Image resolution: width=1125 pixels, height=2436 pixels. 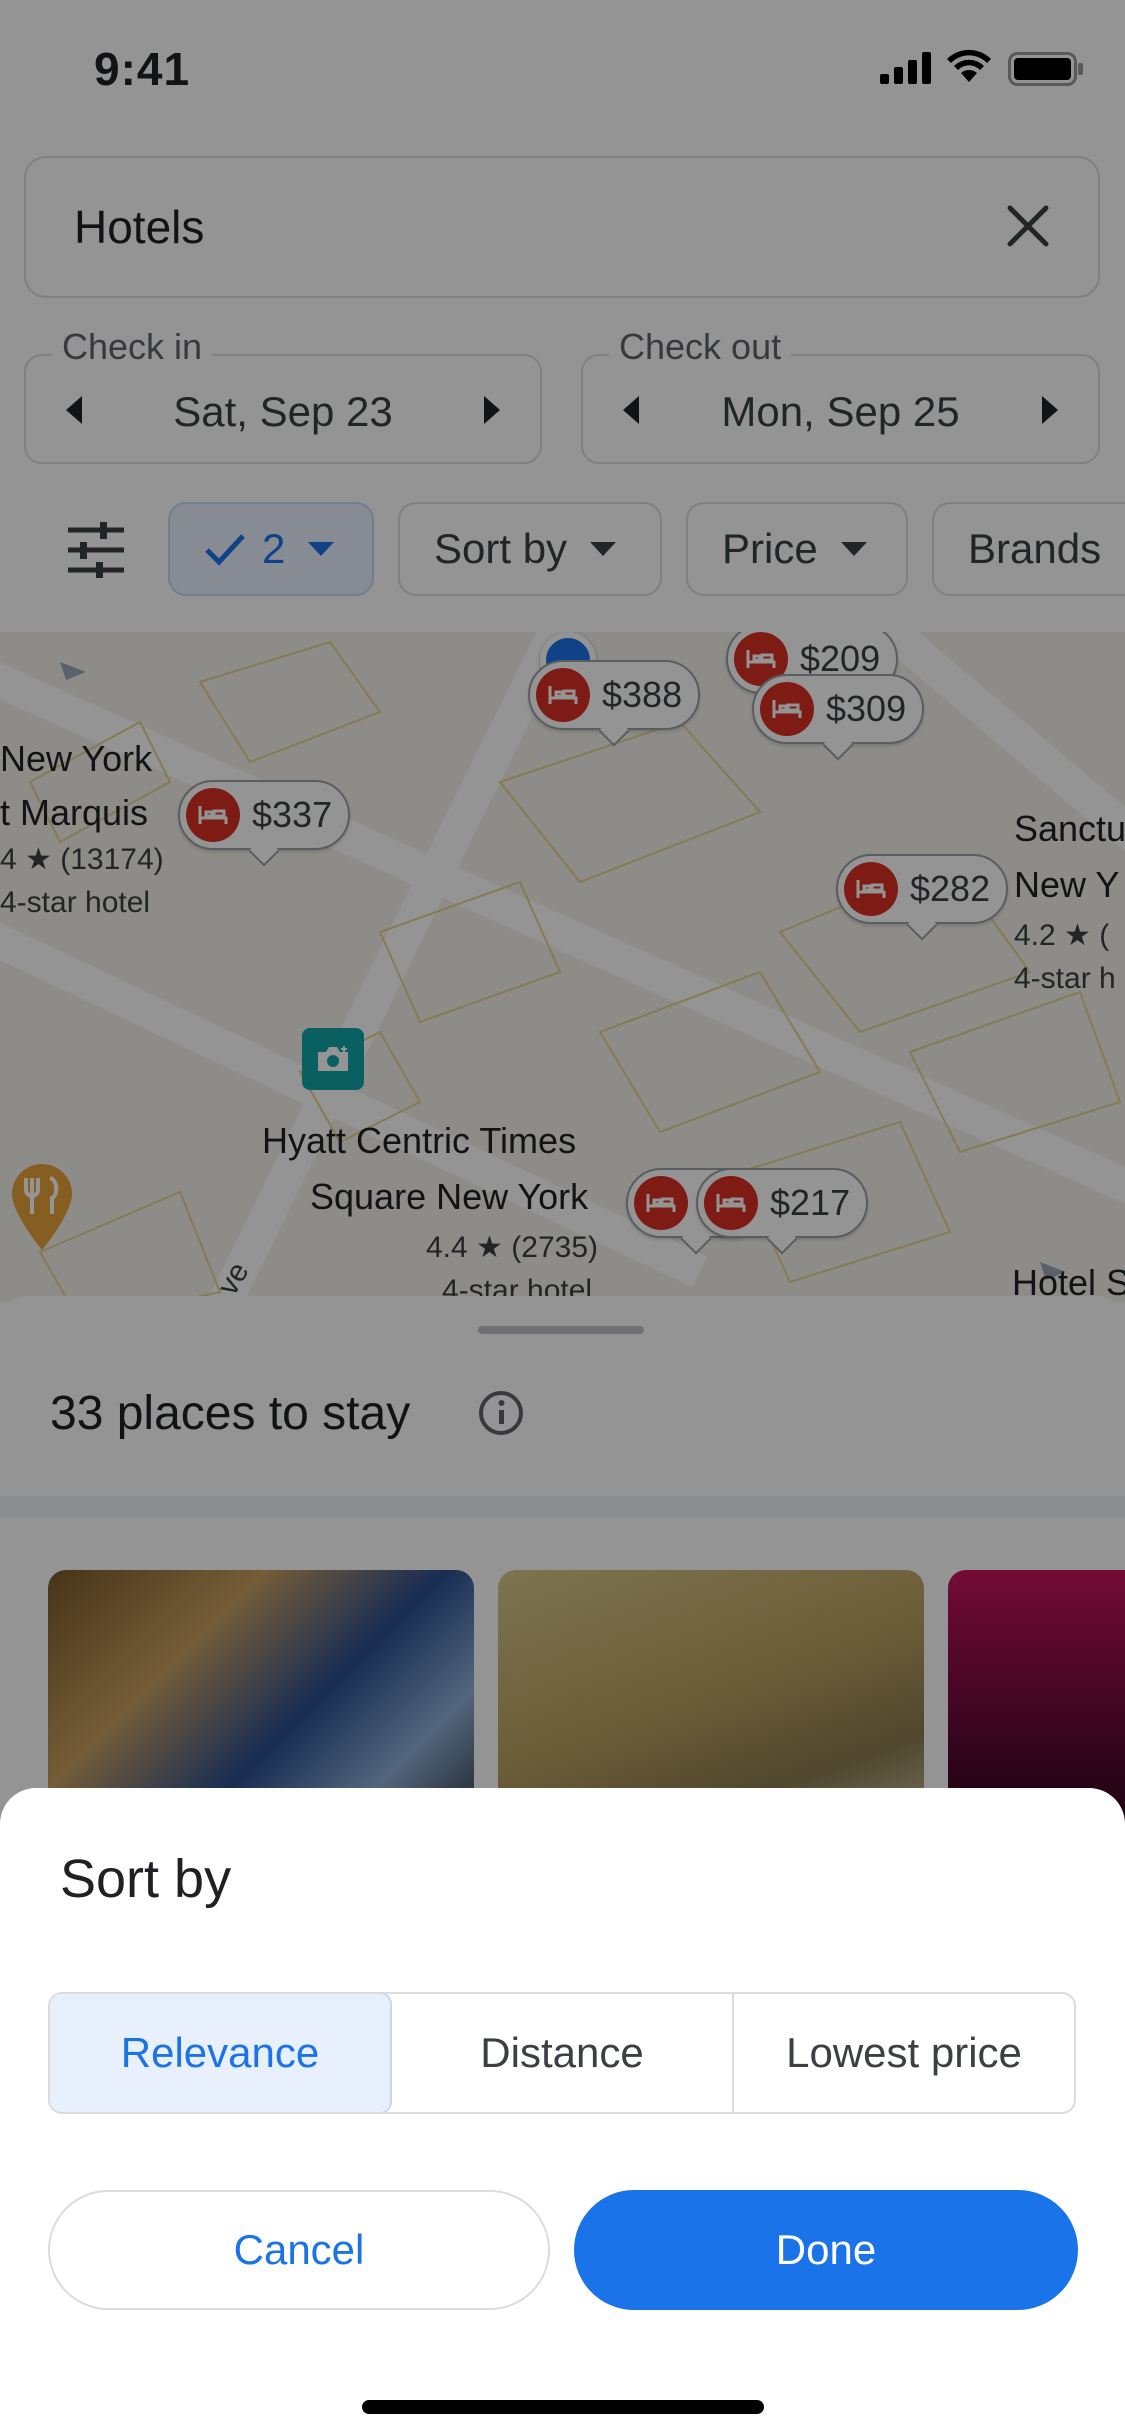 I want to click on sort-option-lowest-price: Lowest price, so click(x=904, y=2053).